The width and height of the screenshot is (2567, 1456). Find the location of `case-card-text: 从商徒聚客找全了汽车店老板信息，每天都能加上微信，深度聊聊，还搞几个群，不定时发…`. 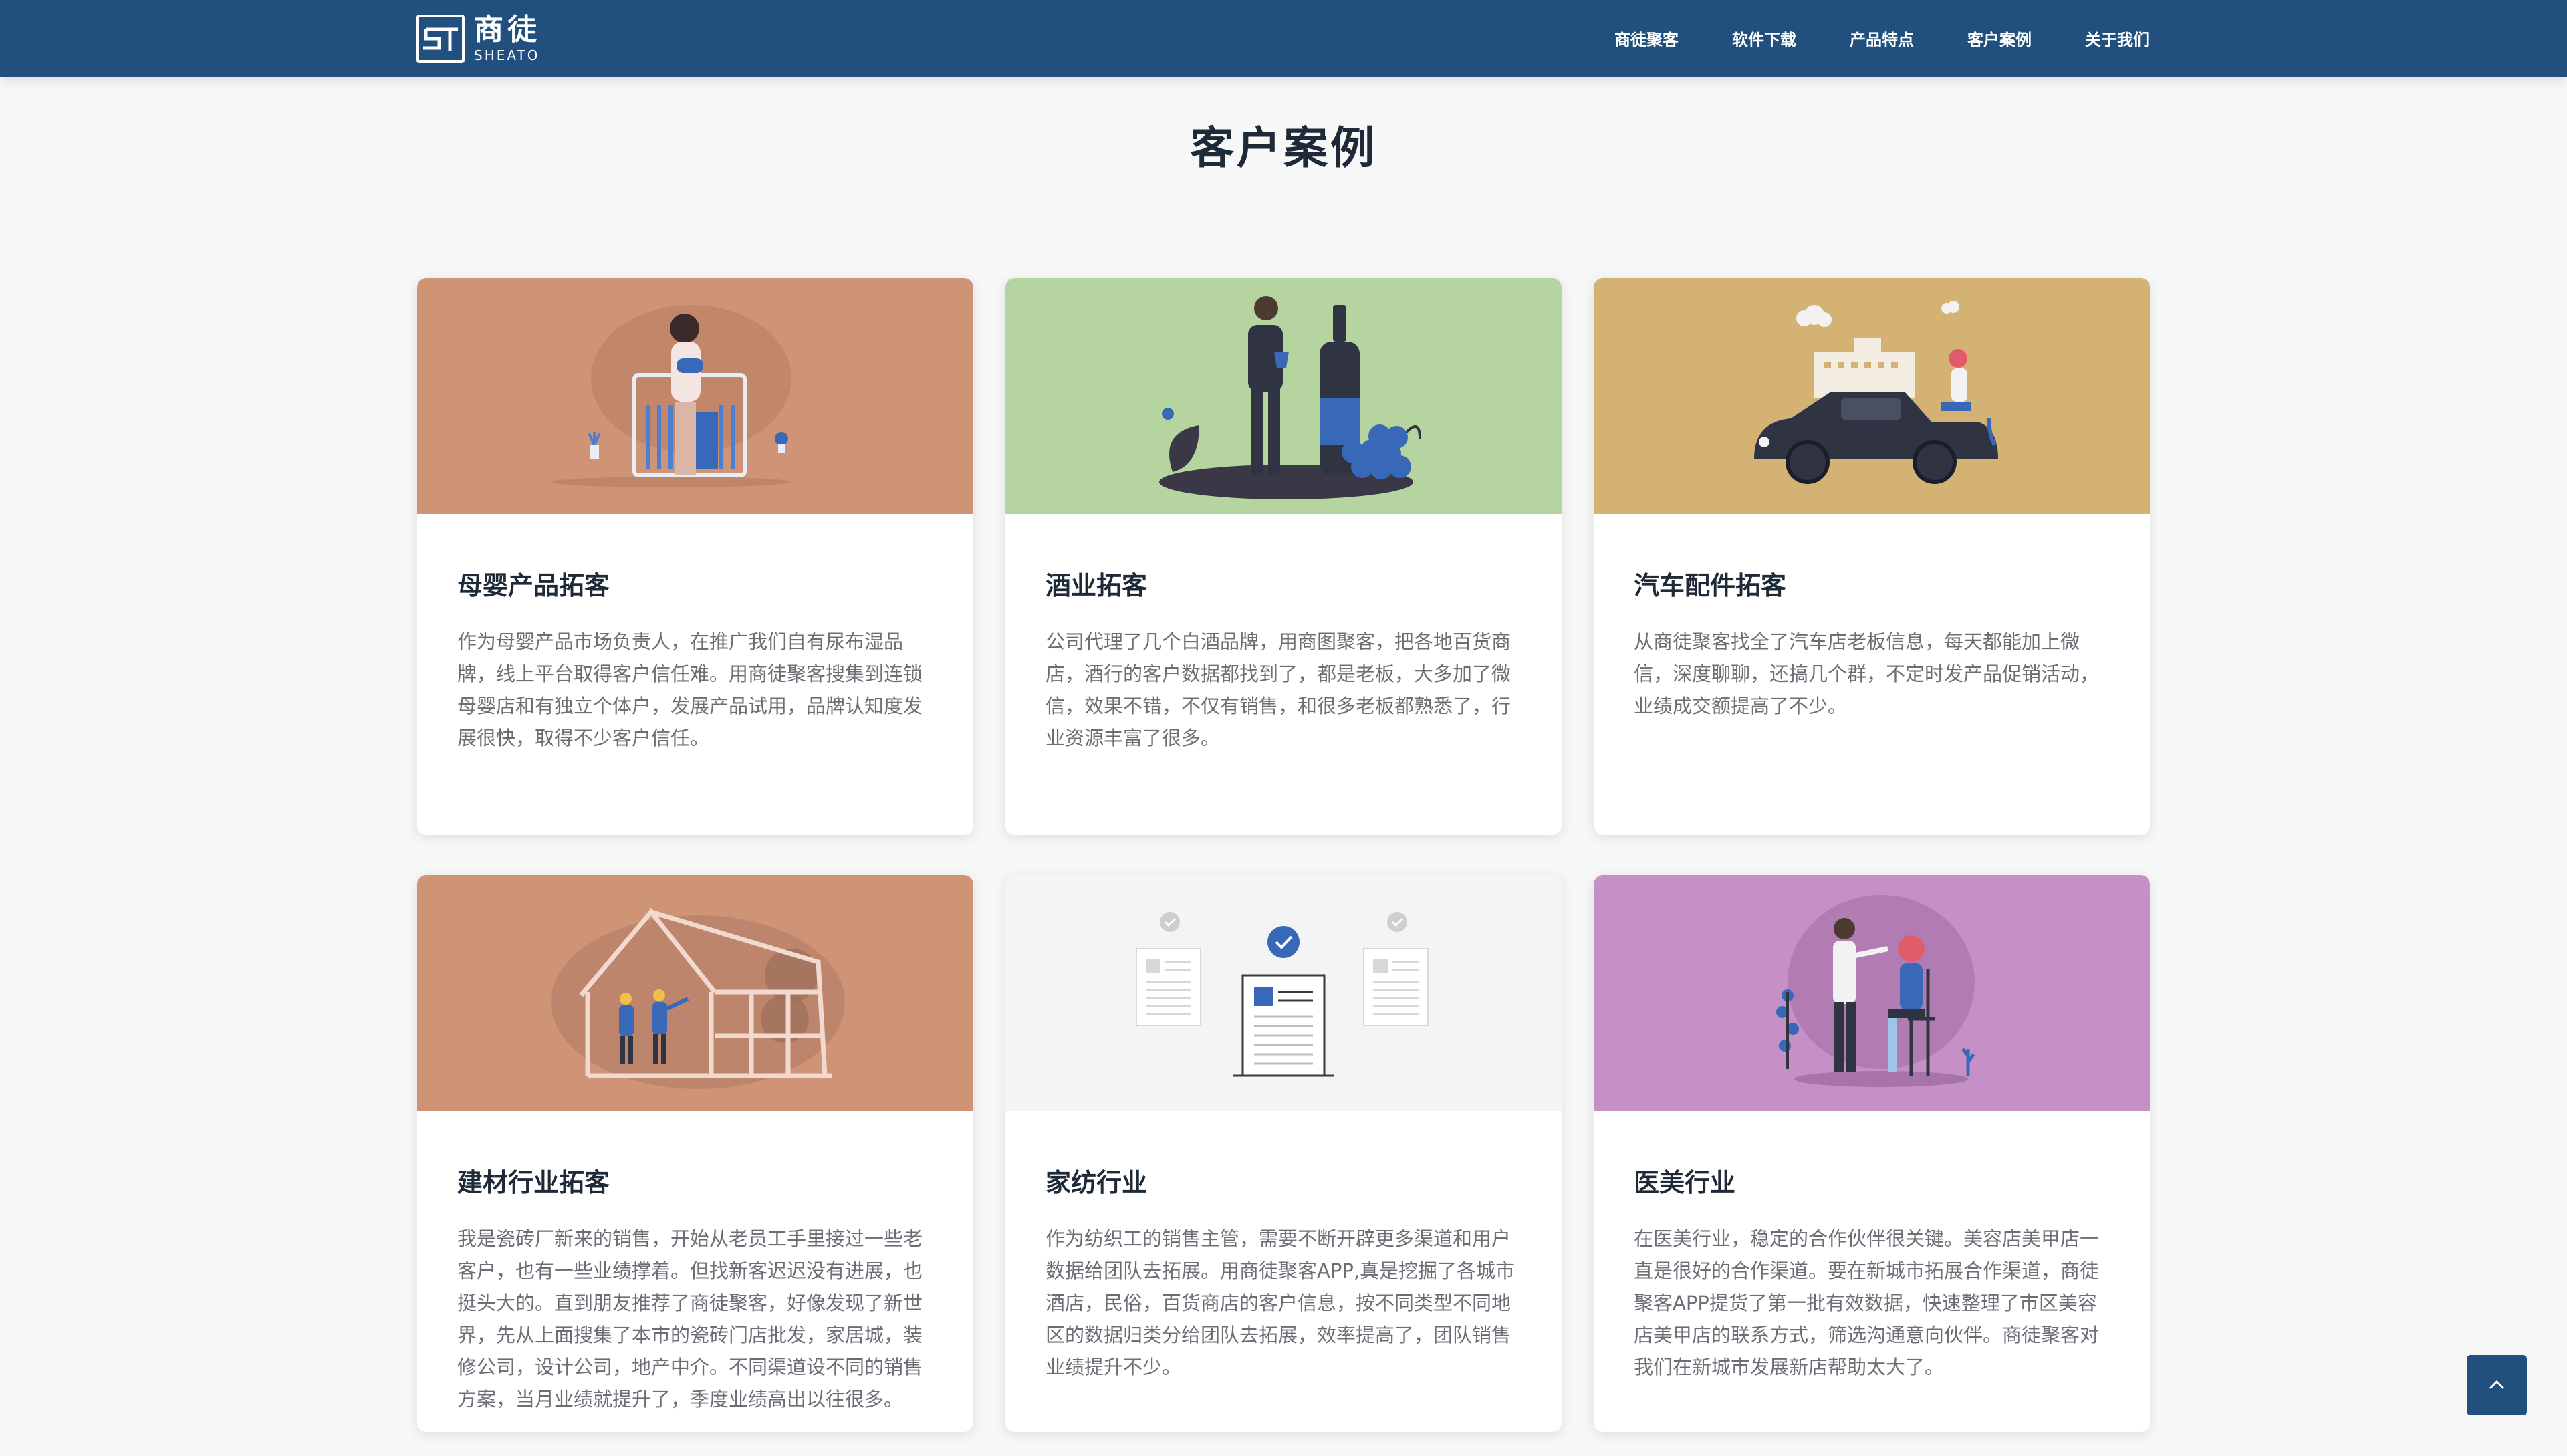

case-card-text: 从商徒聚客找全了汽车店老板信息，每天都能加上微信，深度聊聊，还搞几个群，不定时发… is located at coordinates (1867, 673).